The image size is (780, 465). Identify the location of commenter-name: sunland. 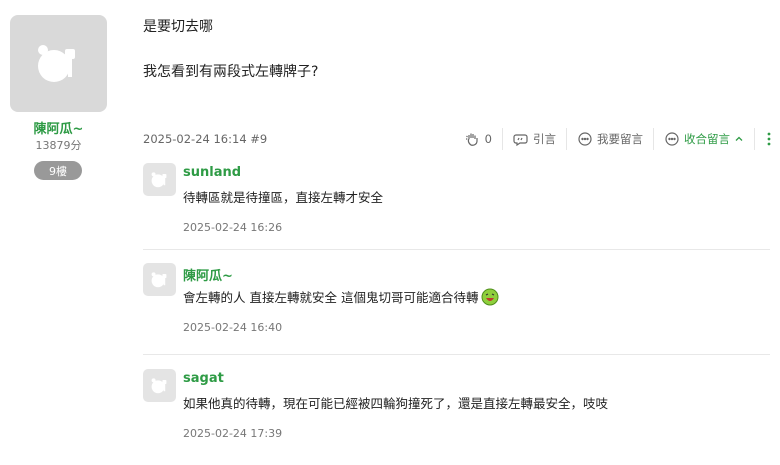
(212, 172).